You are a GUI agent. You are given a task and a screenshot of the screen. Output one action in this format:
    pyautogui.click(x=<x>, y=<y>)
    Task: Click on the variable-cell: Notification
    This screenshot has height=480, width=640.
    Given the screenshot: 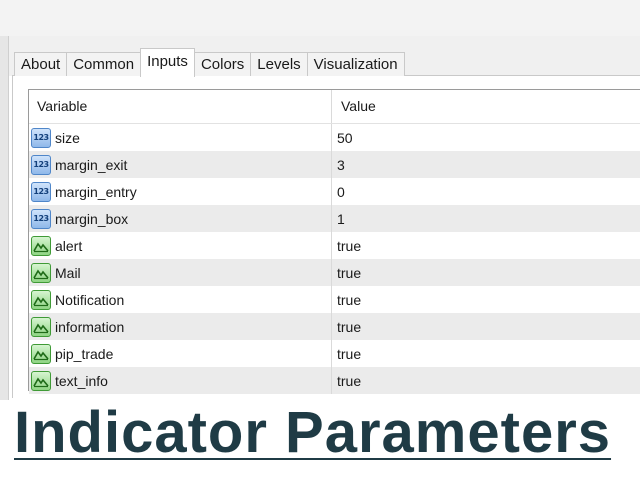 What is the action you would take?
    pyautogui.click(x=180, y=299)
    